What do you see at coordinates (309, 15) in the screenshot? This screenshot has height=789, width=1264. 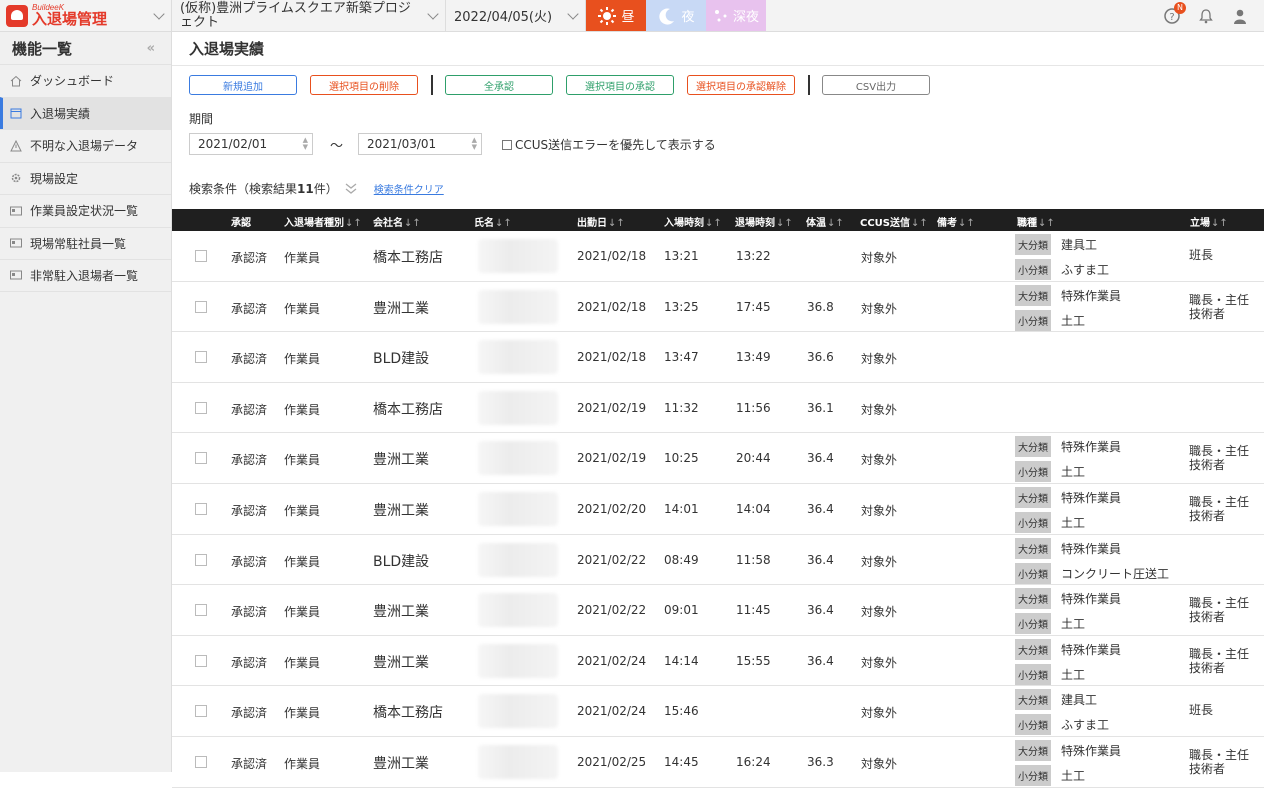 I see `project-selector: (仮称)豊洲プライムスクエア新築プロジェクト` at bounding box center [309, 15].